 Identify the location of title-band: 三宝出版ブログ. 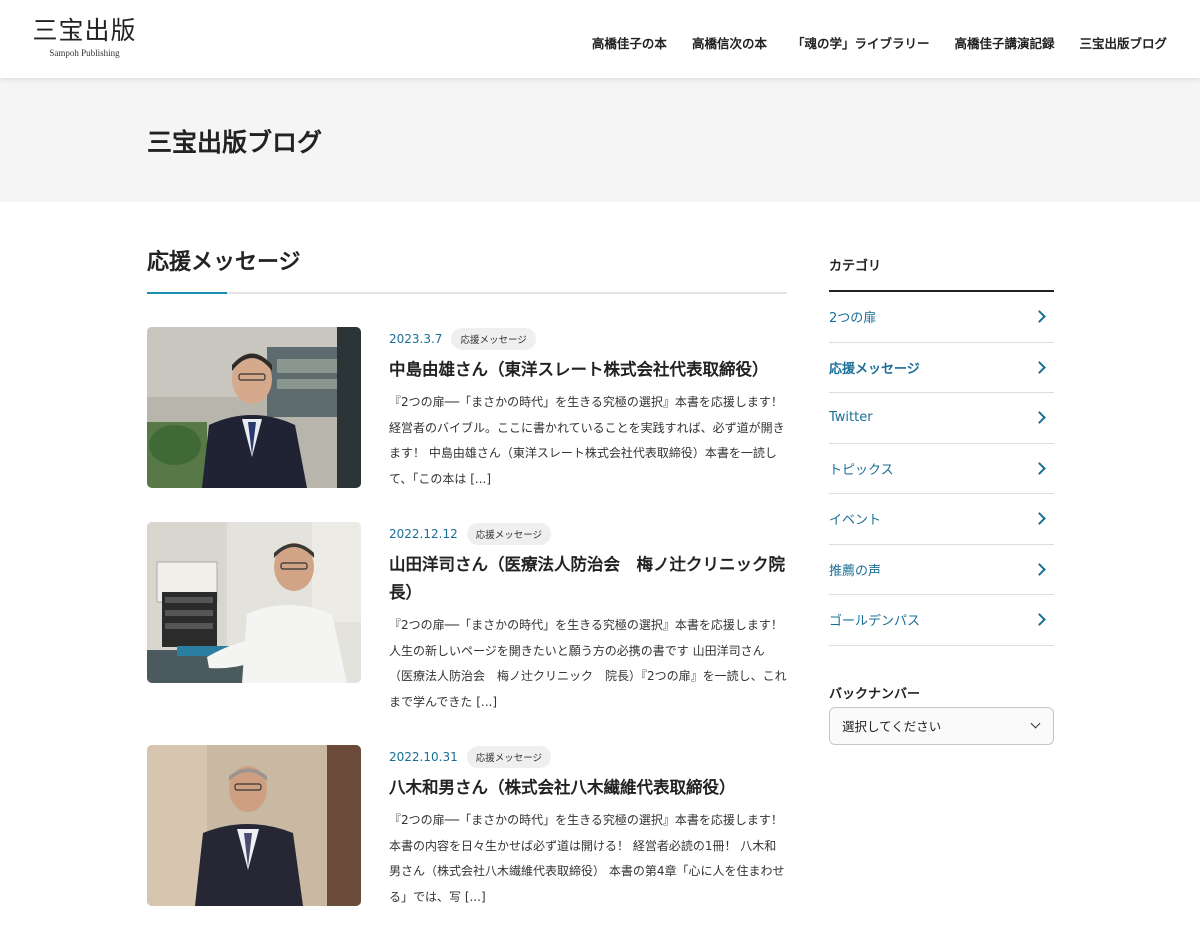
(600, 140).